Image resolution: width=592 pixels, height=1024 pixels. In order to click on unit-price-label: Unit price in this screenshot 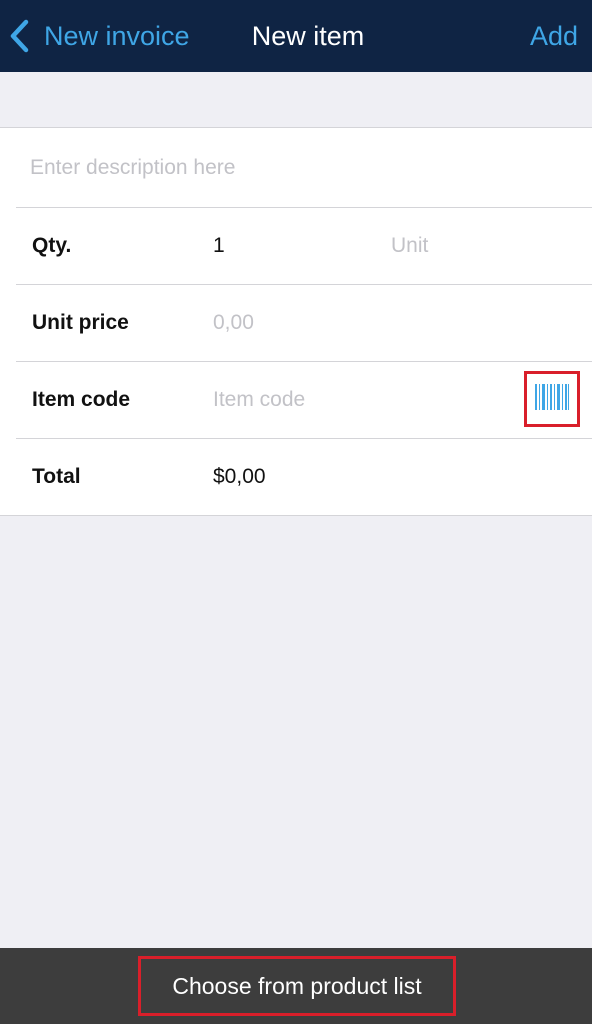, I will do `click(80, 322)`.